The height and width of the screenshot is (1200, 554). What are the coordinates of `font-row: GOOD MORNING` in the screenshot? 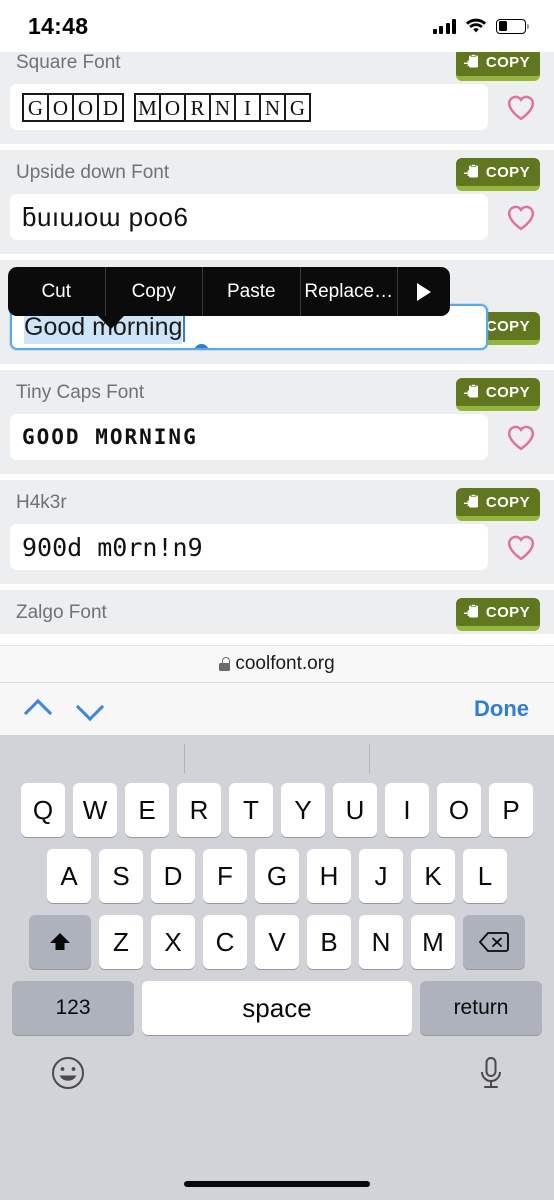 It's located at (277, 444).